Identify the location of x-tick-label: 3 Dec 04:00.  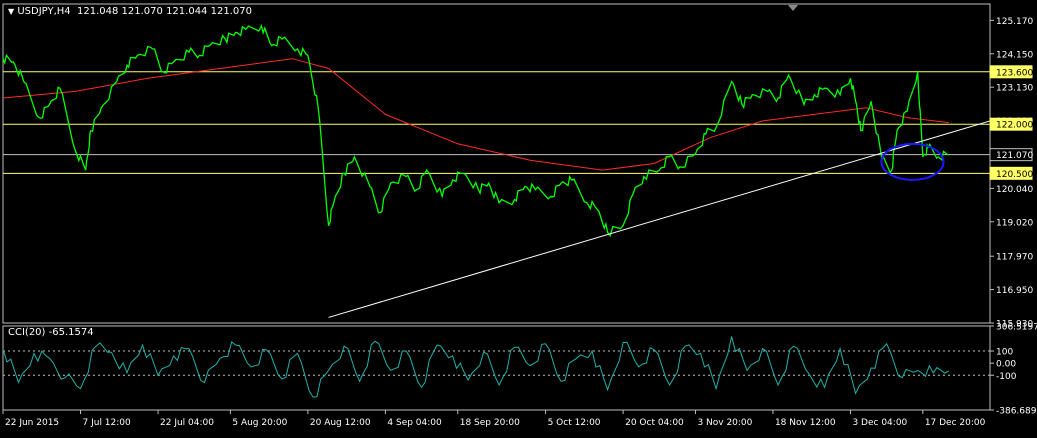
(879, 423).